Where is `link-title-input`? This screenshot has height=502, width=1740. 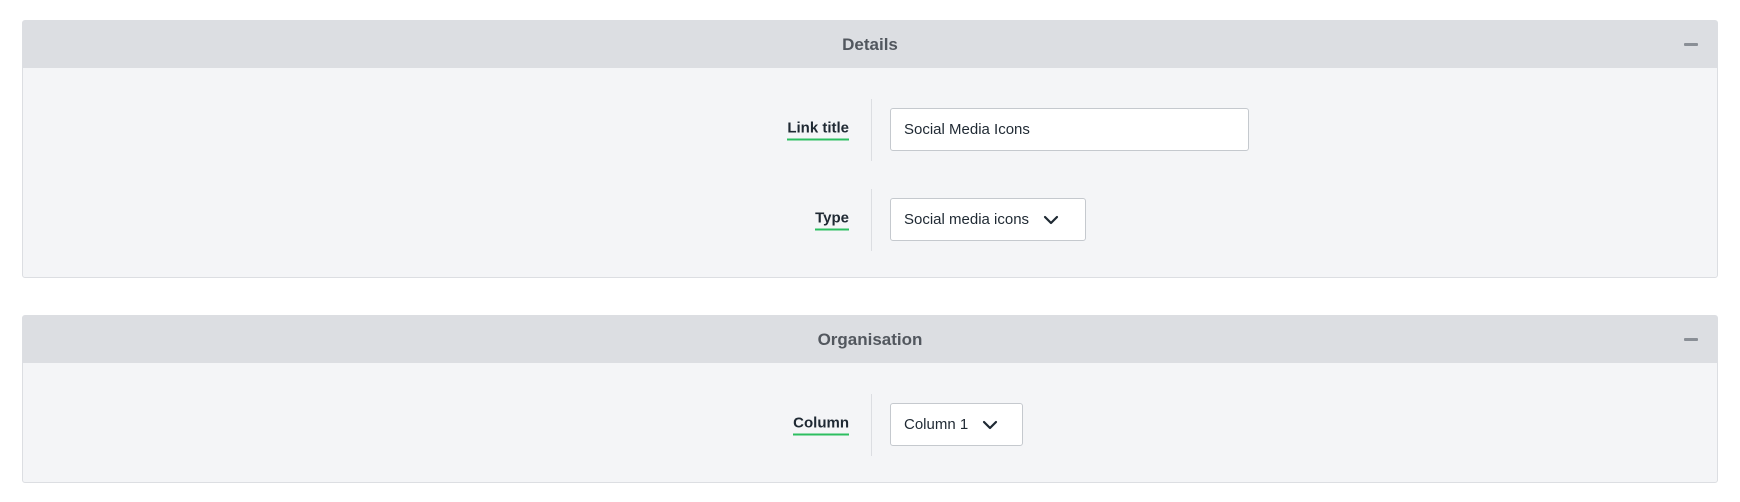 link-title-input is located at coordinates (1069, 129).